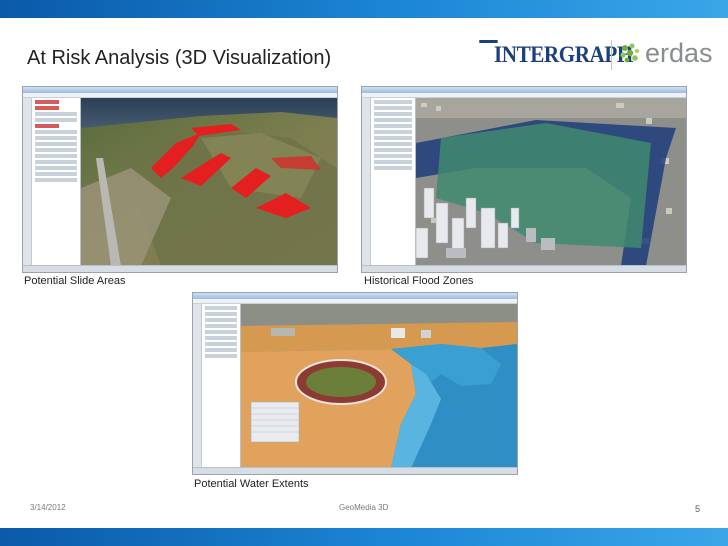  Describe the element at coordinates (48, 507) in the screenshot. I see `footer-date: 3/14/2012` at that location.